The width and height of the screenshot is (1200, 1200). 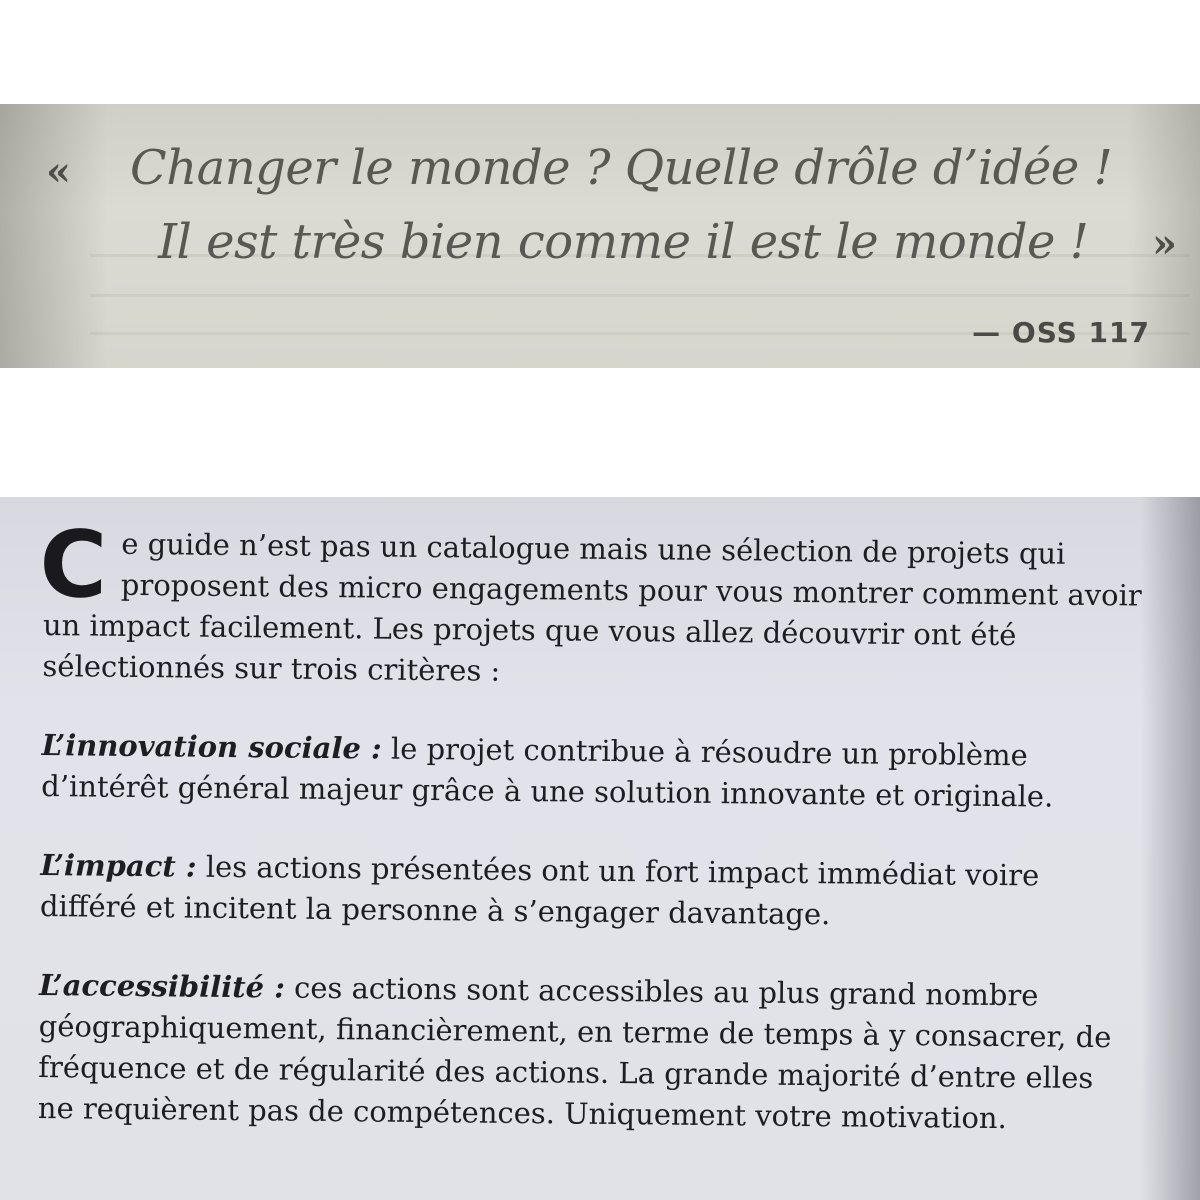 I want to click on bleed-through-line, so click(x=640, y=295).